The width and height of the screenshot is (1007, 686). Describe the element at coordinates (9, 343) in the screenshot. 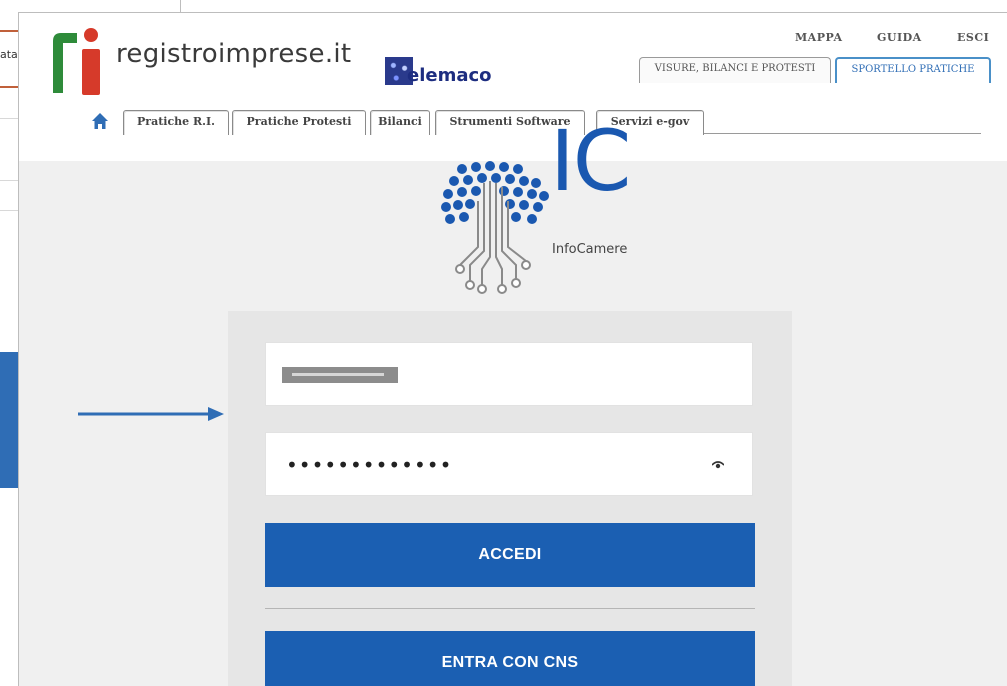

I see `background-window: ata` at that location.